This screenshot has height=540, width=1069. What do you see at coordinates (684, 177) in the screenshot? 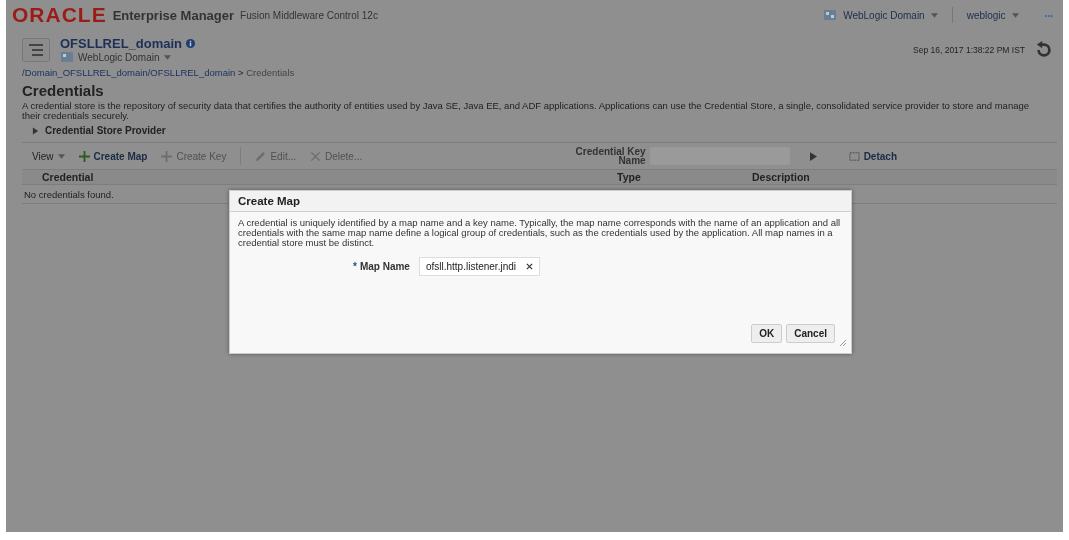
I see `column-header: Type` at bounding box center [684, 177].